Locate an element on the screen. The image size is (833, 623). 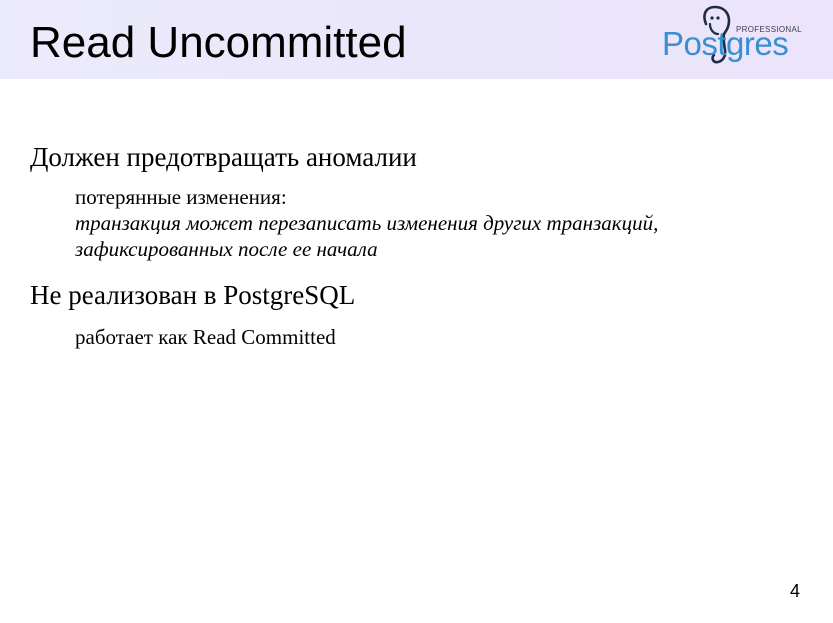
section-heading: Должен предотвращать аномалии is located at coordinates (223, 157).